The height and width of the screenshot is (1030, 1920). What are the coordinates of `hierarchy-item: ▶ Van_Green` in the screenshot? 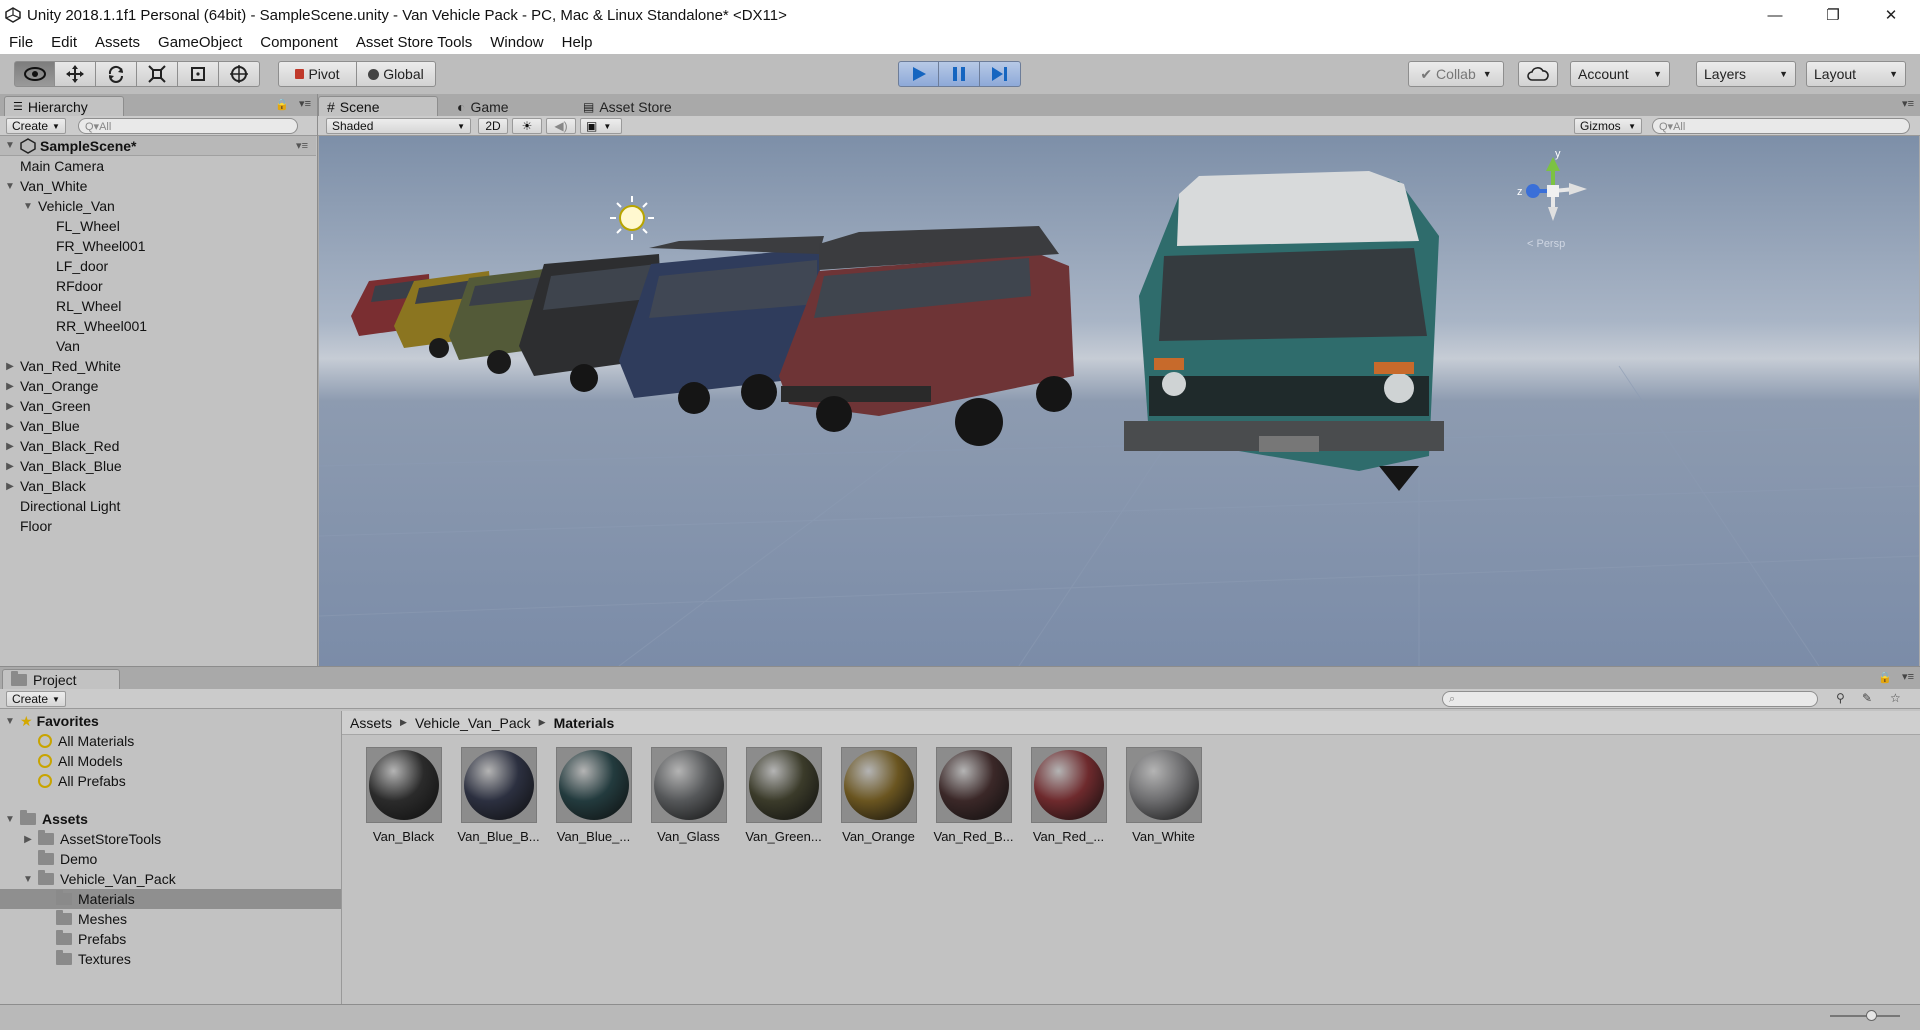 It's located at (158, 406).